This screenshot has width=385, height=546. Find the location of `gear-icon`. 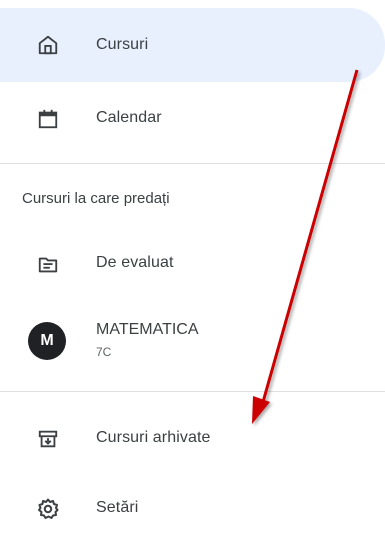

gear-icon is located at coordinates (48, 509).